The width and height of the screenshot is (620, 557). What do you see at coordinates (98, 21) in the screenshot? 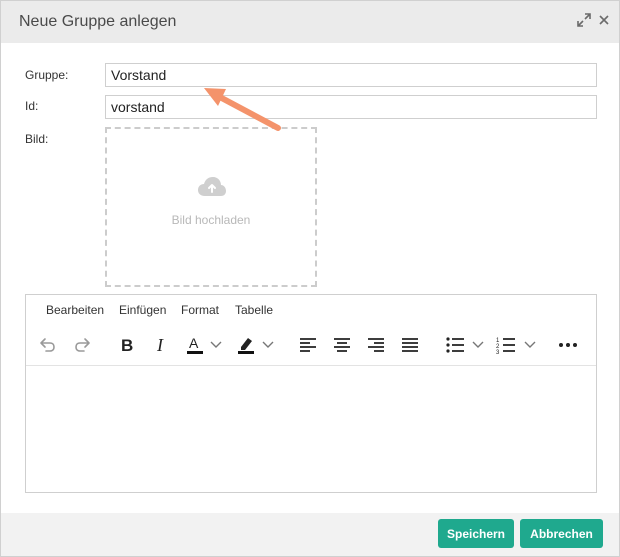
I see `dialog-title: Neue Gruppe anlegen` at bounding box center [98, 21].